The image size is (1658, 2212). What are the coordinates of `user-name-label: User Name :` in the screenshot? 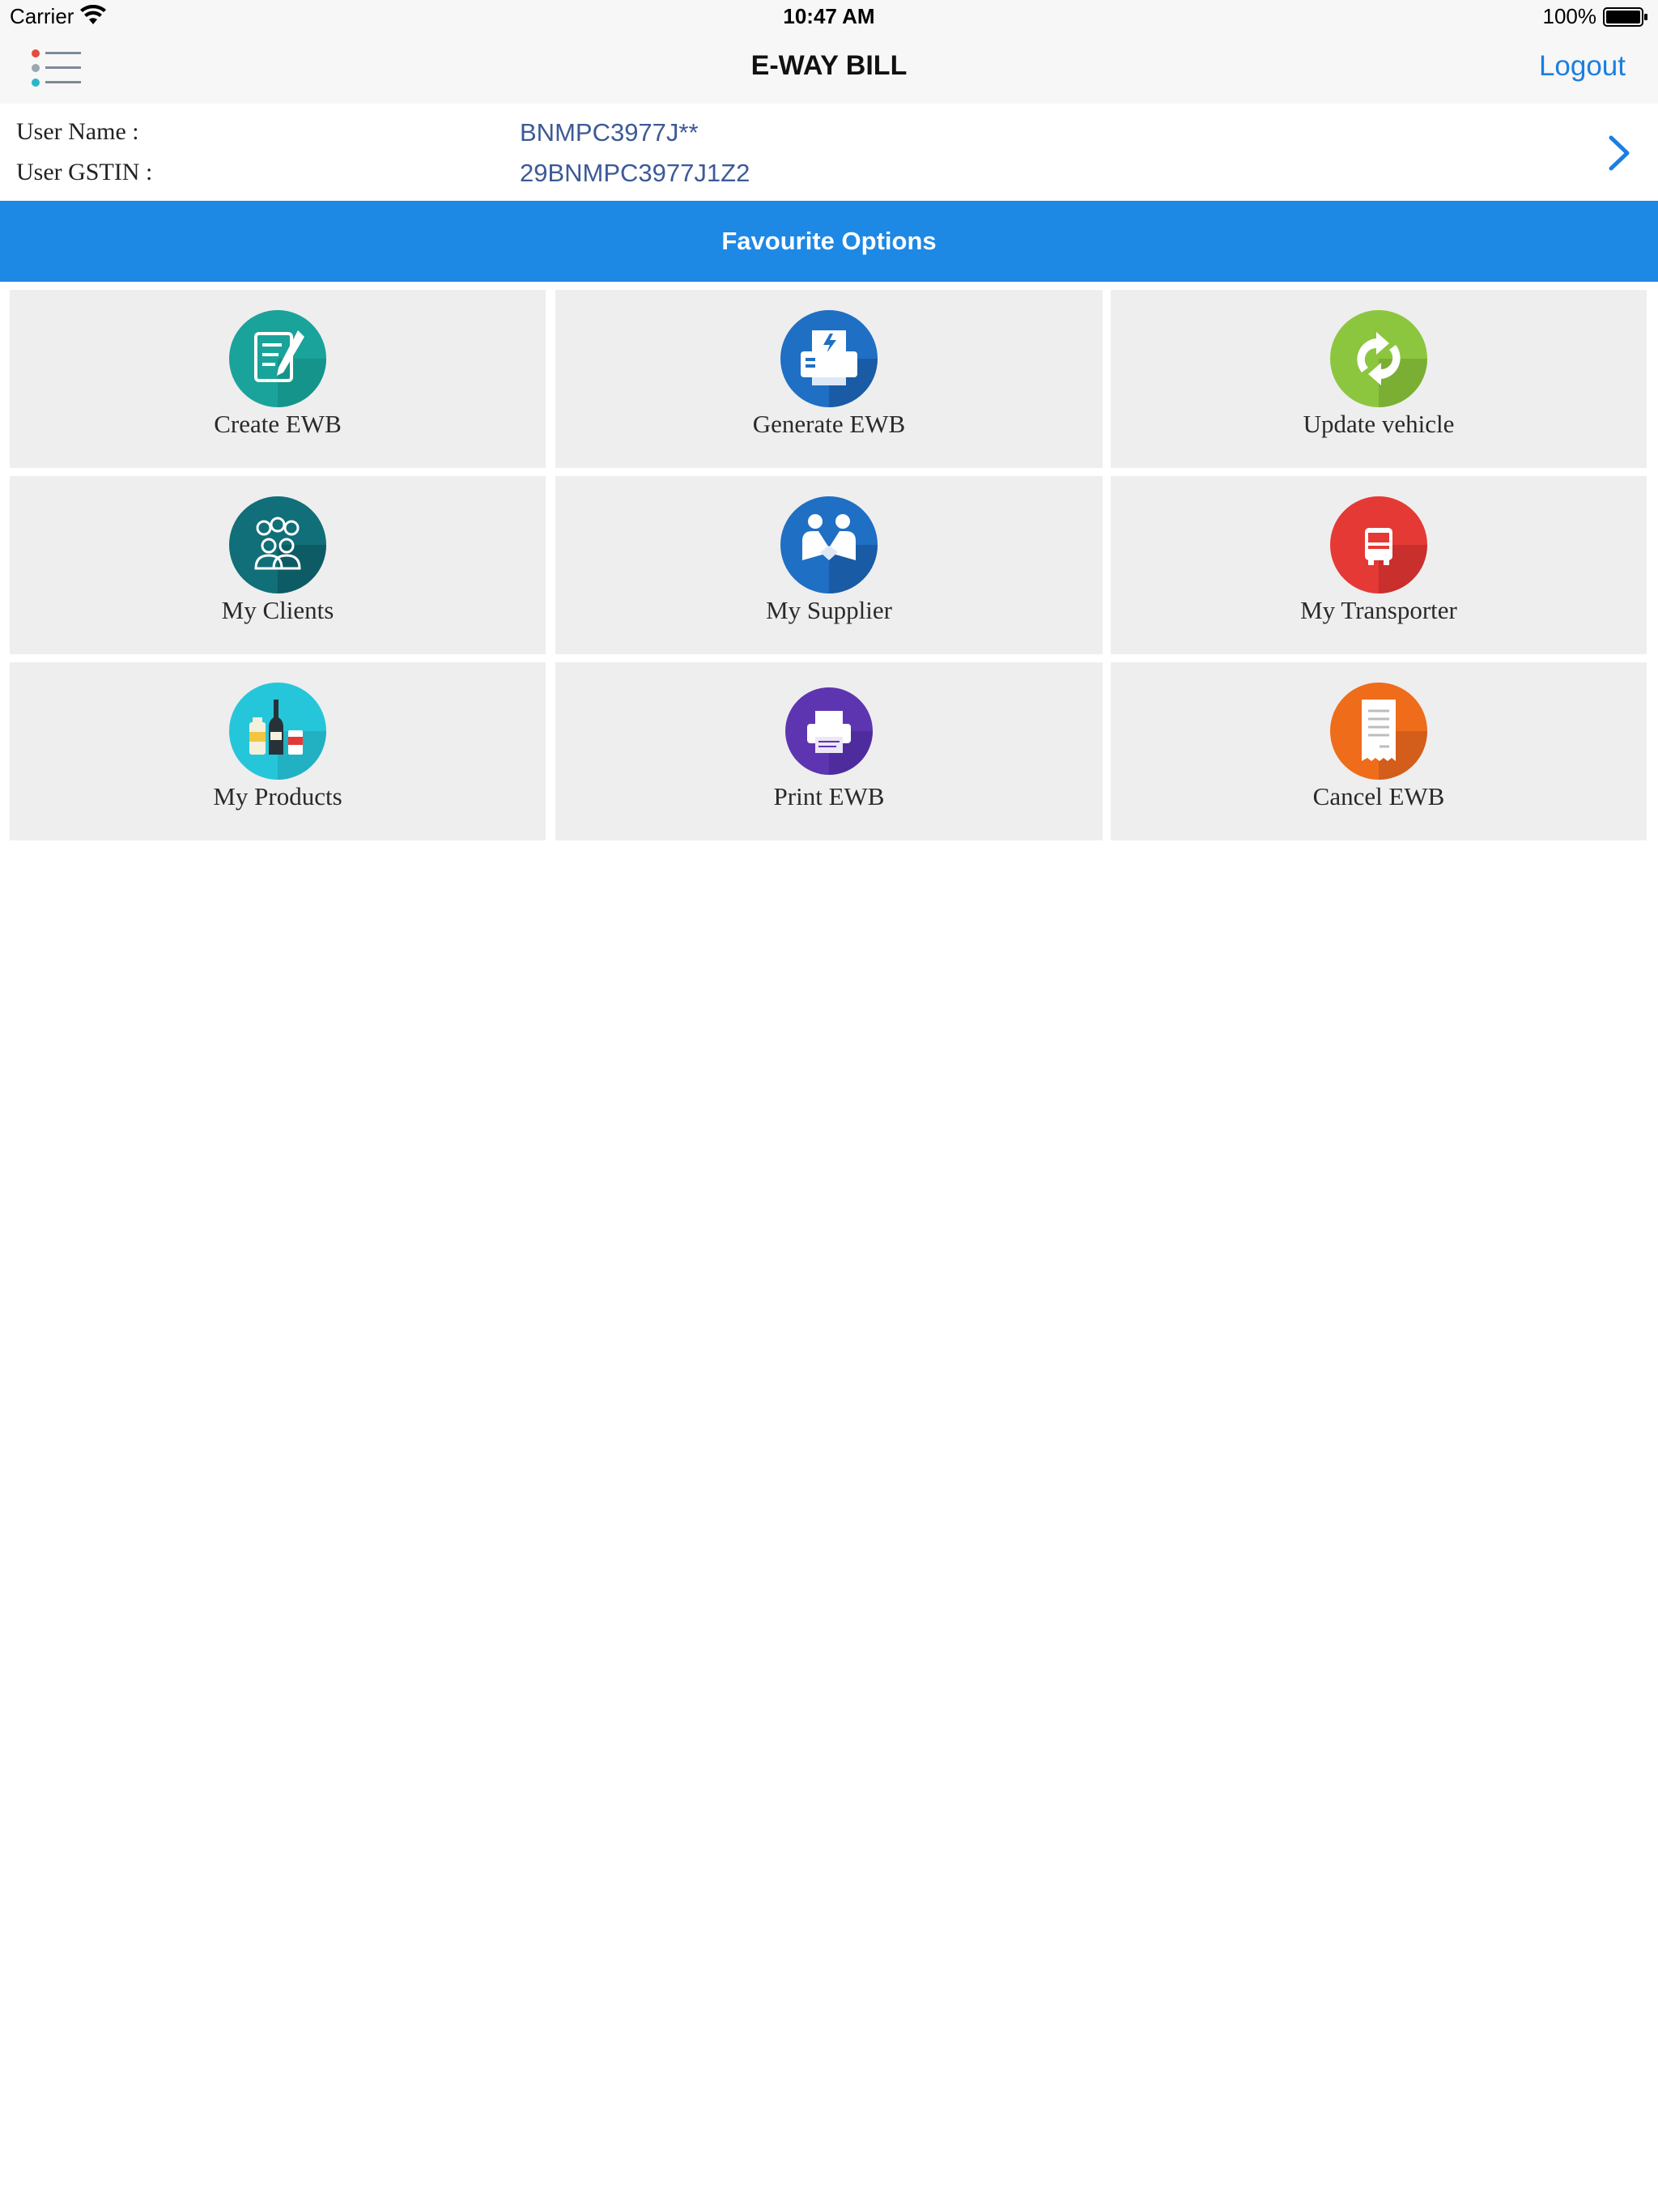 It's located at (77, 132).